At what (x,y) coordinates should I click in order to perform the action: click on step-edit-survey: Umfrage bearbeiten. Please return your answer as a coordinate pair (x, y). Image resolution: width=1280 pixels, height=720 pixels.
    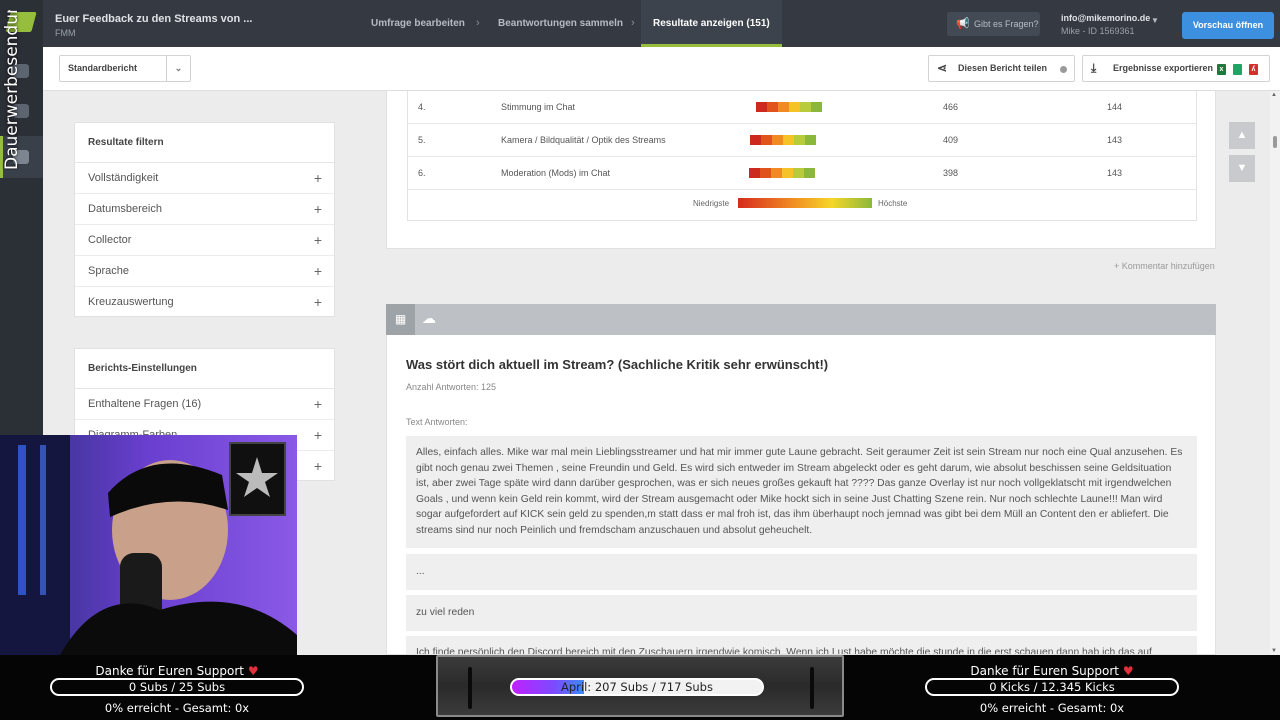
    Looking at the image, I should click on (418, 23).